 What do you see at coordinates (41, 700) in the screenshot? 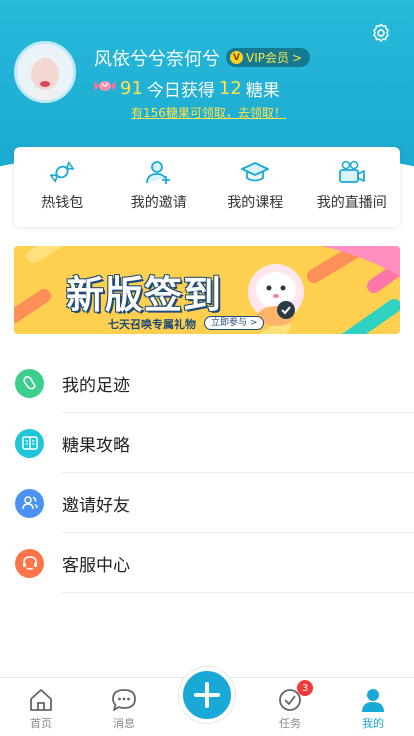
I see `home-icon` at bounding box center [41, 700].